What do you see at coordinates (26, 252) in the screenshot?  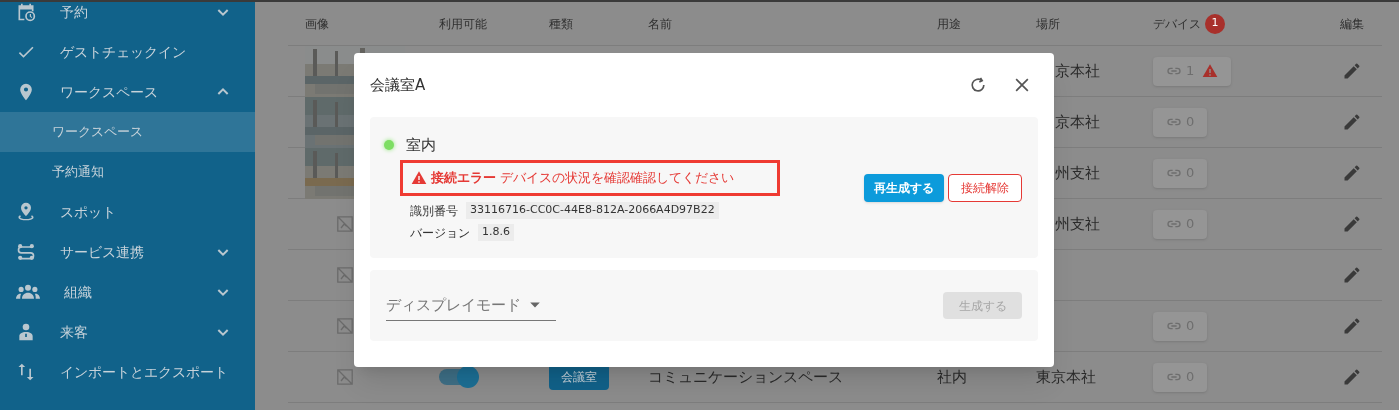 I see `route-icon` at bounding box center [26, 252].